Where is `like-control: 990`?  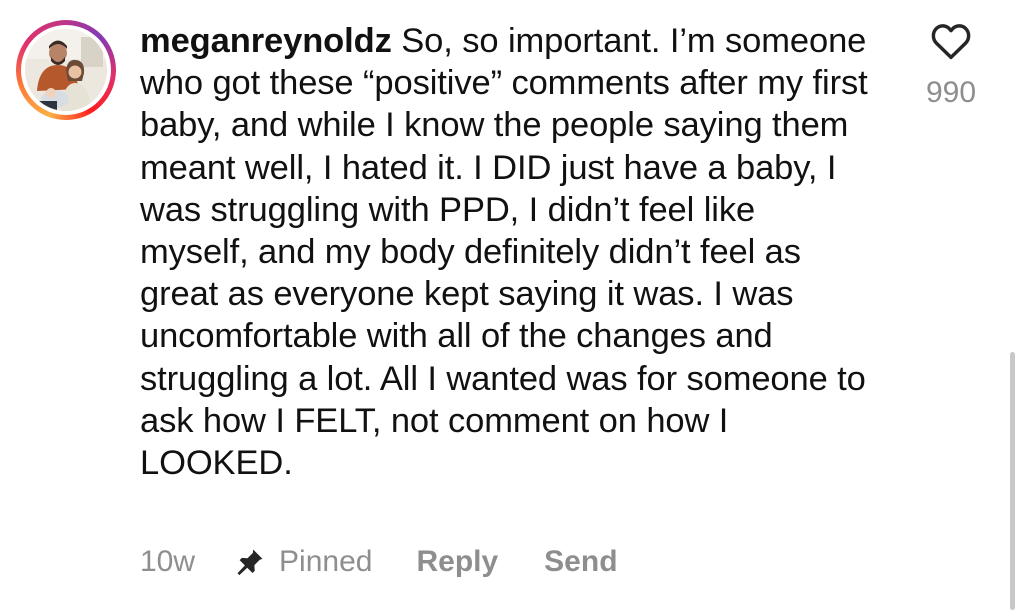
like-control: 990 is located at coordinates (951, 66).